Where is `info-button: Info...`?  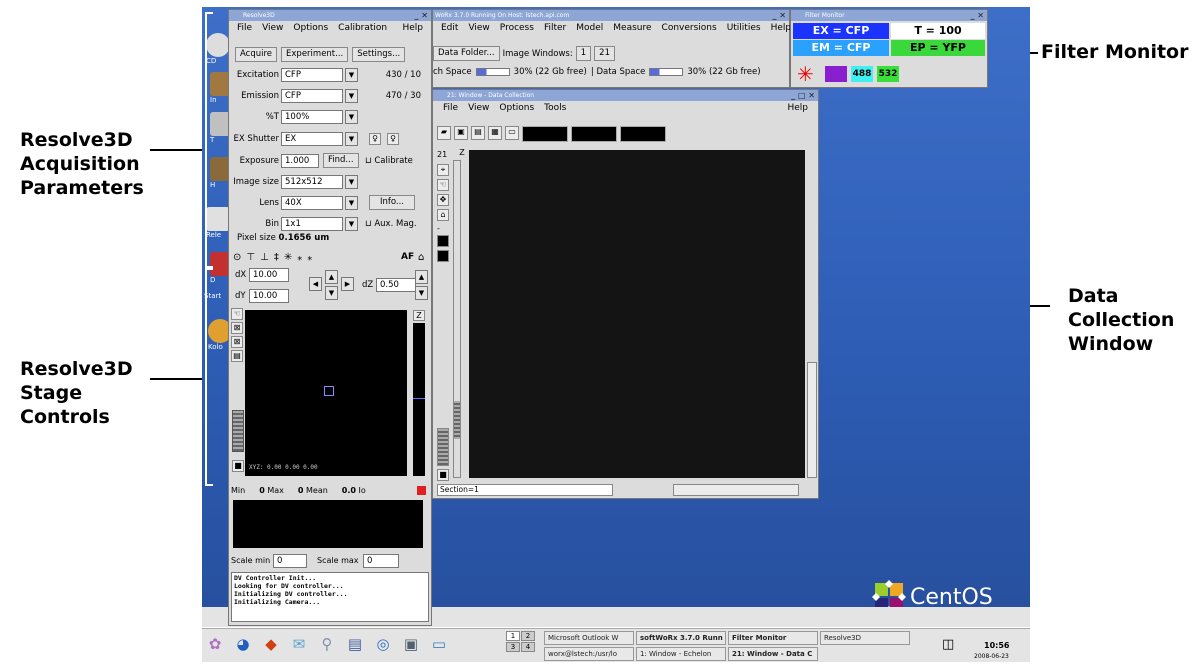 info-button: Info... is located at coordinates (392, 202).